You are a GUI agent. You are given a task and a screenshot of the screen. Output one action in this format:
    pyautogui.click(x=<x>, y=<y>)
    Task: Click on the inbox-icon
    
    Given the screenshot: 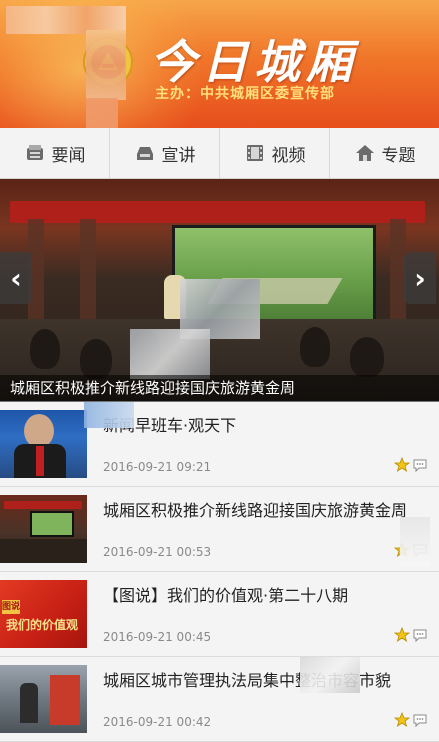 What is the action you would take?
    pyautogui.click(x=144, y=153)
    